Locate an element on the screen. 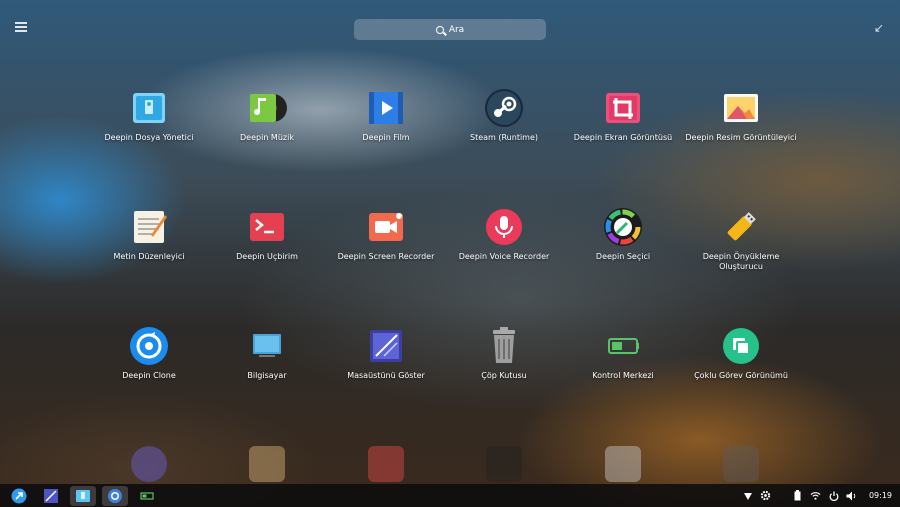 This screenshot has width=900, height=507. voice-recorder-icon is located at coordinates (504, 227).